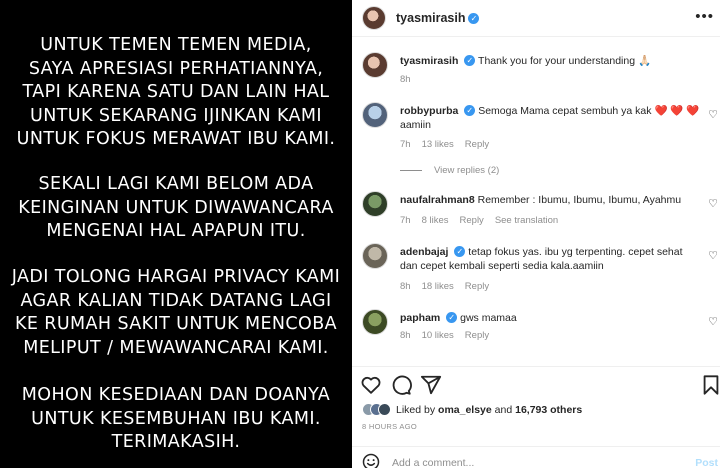  I want to click on share-icon, so click(431, 385).